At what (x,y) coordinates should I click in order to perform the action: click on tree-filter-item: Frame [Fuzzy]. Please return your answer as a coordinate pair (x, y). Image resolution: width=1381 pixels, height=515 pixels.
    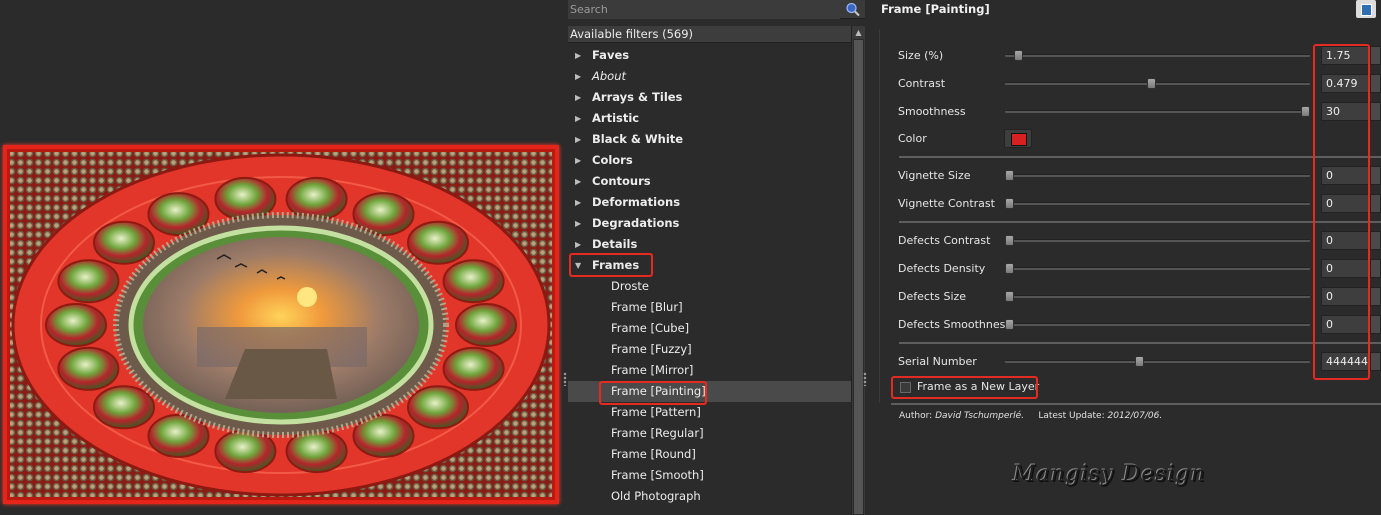
    Looking at the image, I should click on (709, 349).